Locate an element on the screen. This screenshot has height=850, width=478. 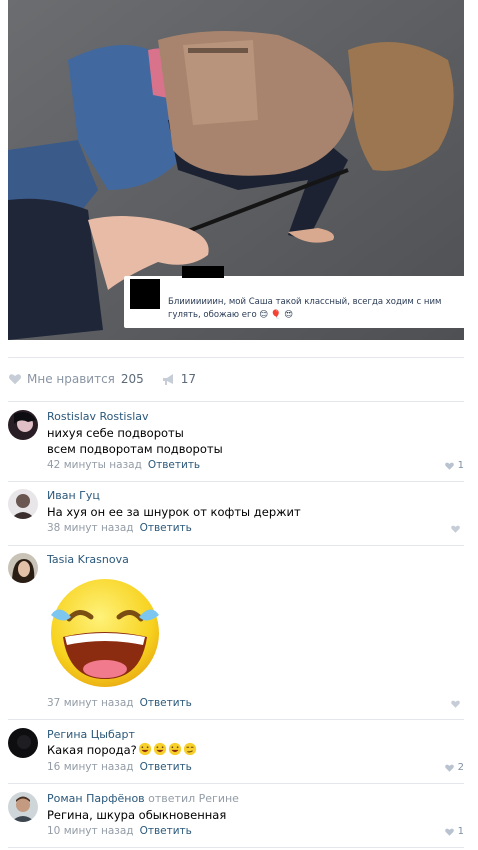
censored-name is located at coordinates (203, 272).